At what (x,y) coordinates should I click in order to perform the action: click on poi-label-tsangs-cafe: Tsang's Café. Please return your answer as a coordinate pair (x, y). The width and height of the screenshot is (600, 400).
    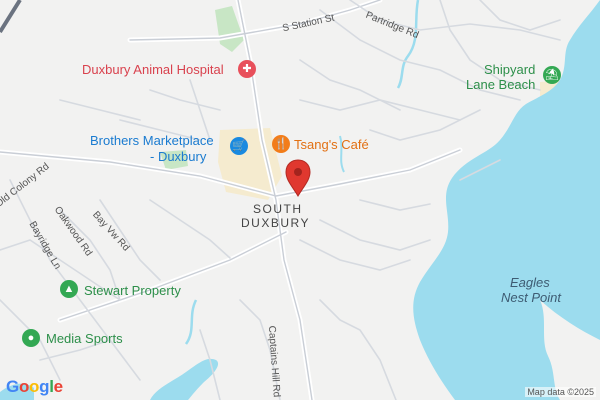
    Looking at the image, I should click on (331, 144).